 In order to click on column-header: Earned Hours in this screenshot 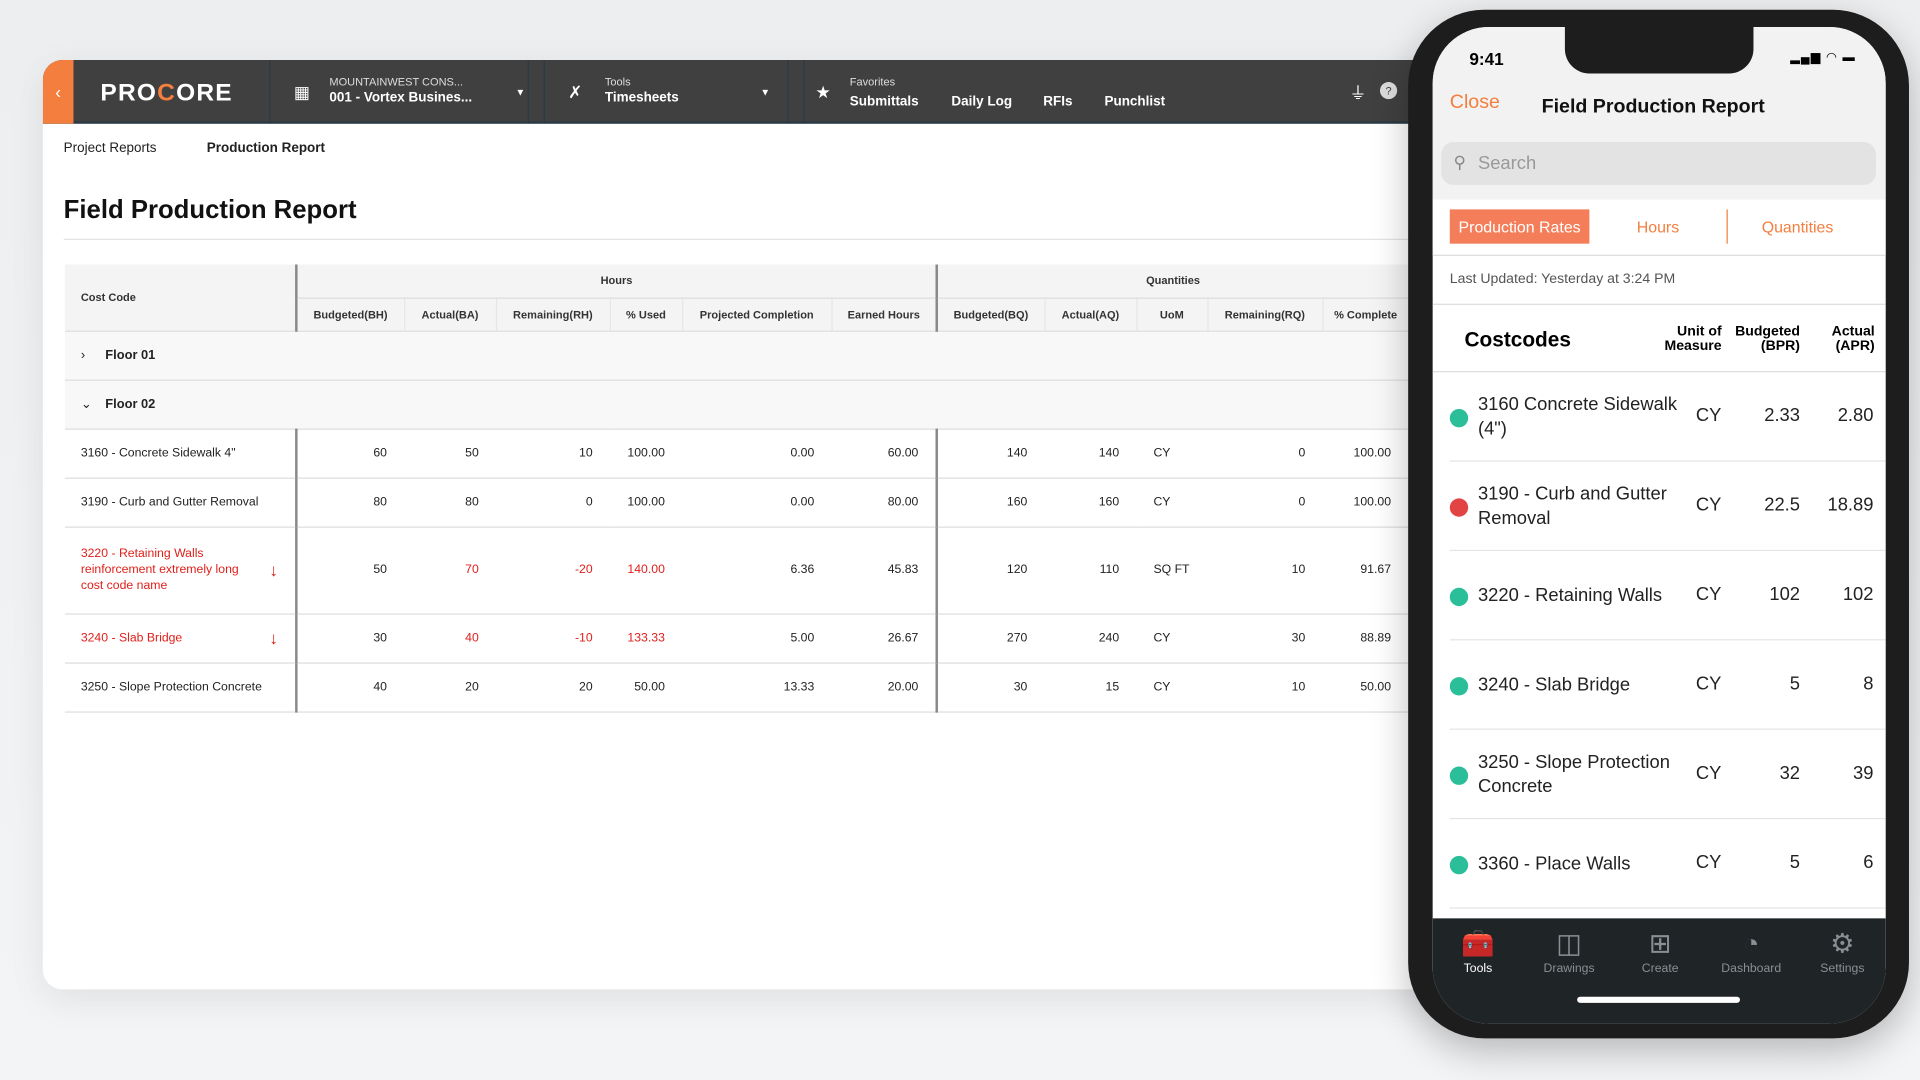, I will do `click(883, 314)`.